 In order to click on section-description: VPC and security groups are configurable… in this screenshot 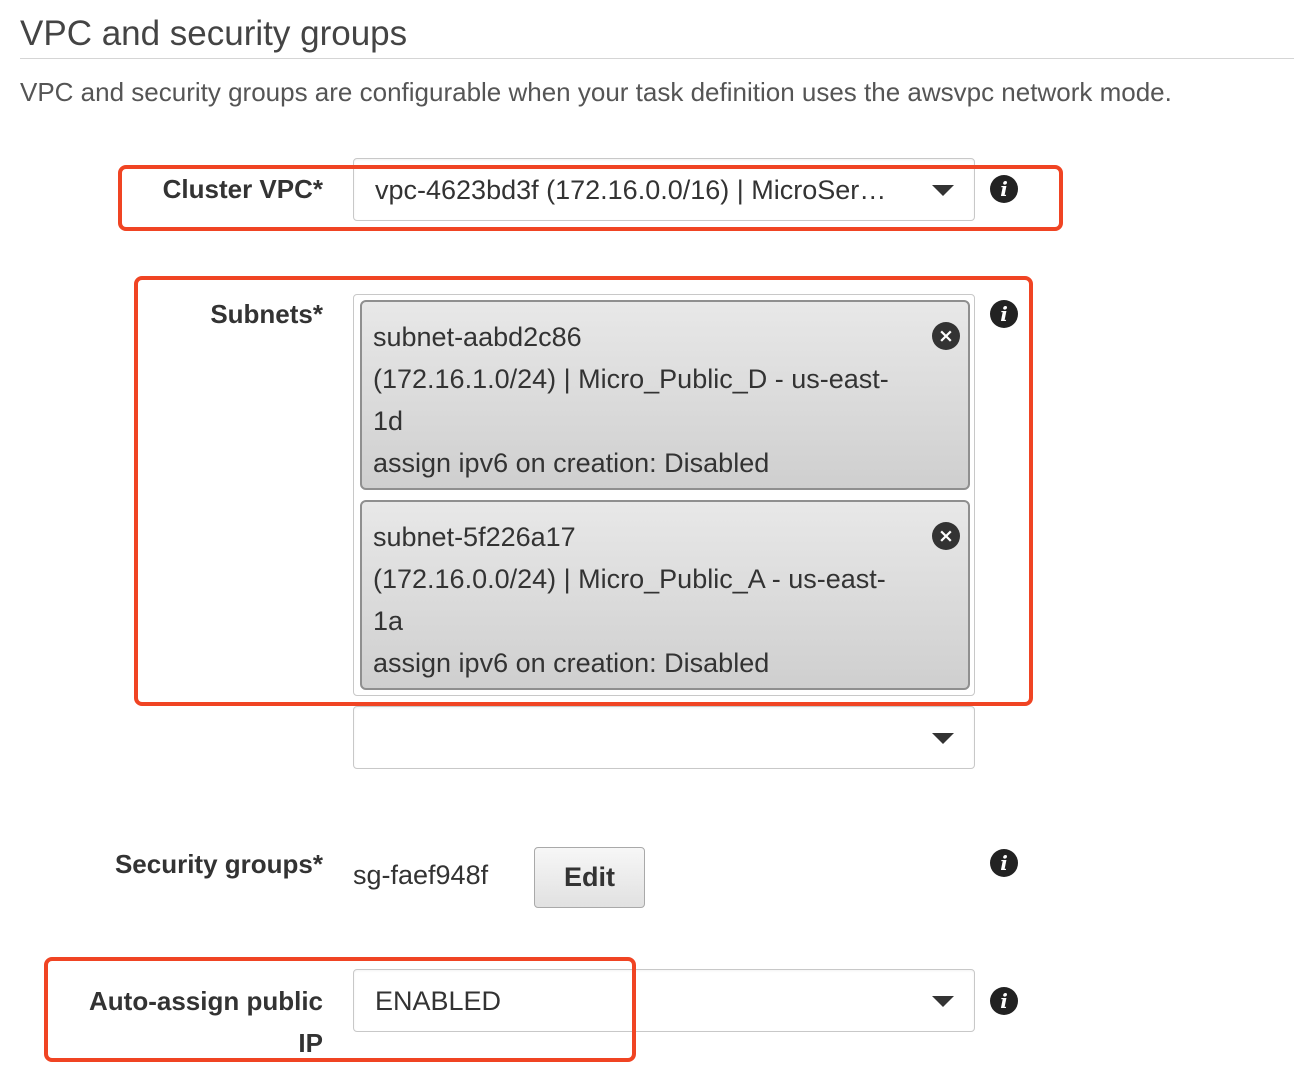, I will do `click(596, 92)`.